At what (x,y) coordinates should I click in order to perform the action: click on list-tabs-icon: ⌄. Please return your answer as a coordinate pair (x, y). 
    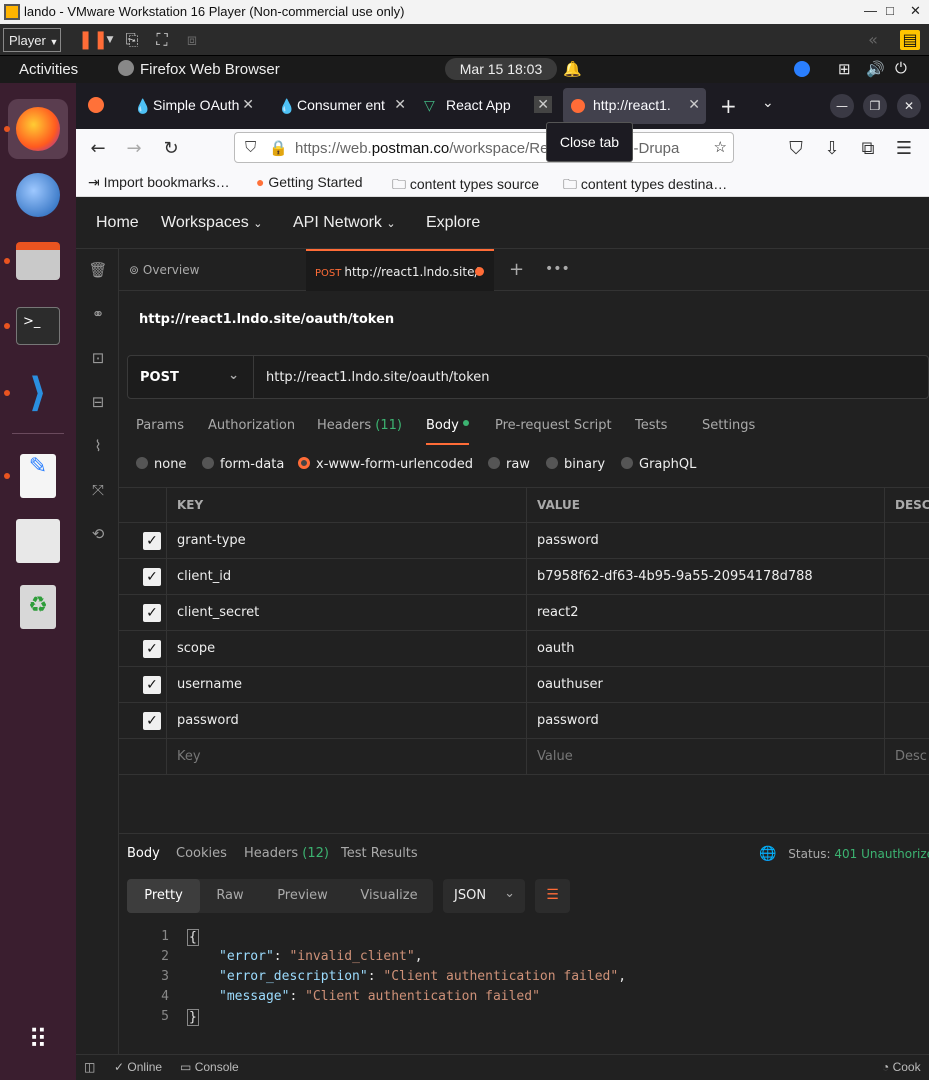
    Looking at the image, I should click on (768, 103).